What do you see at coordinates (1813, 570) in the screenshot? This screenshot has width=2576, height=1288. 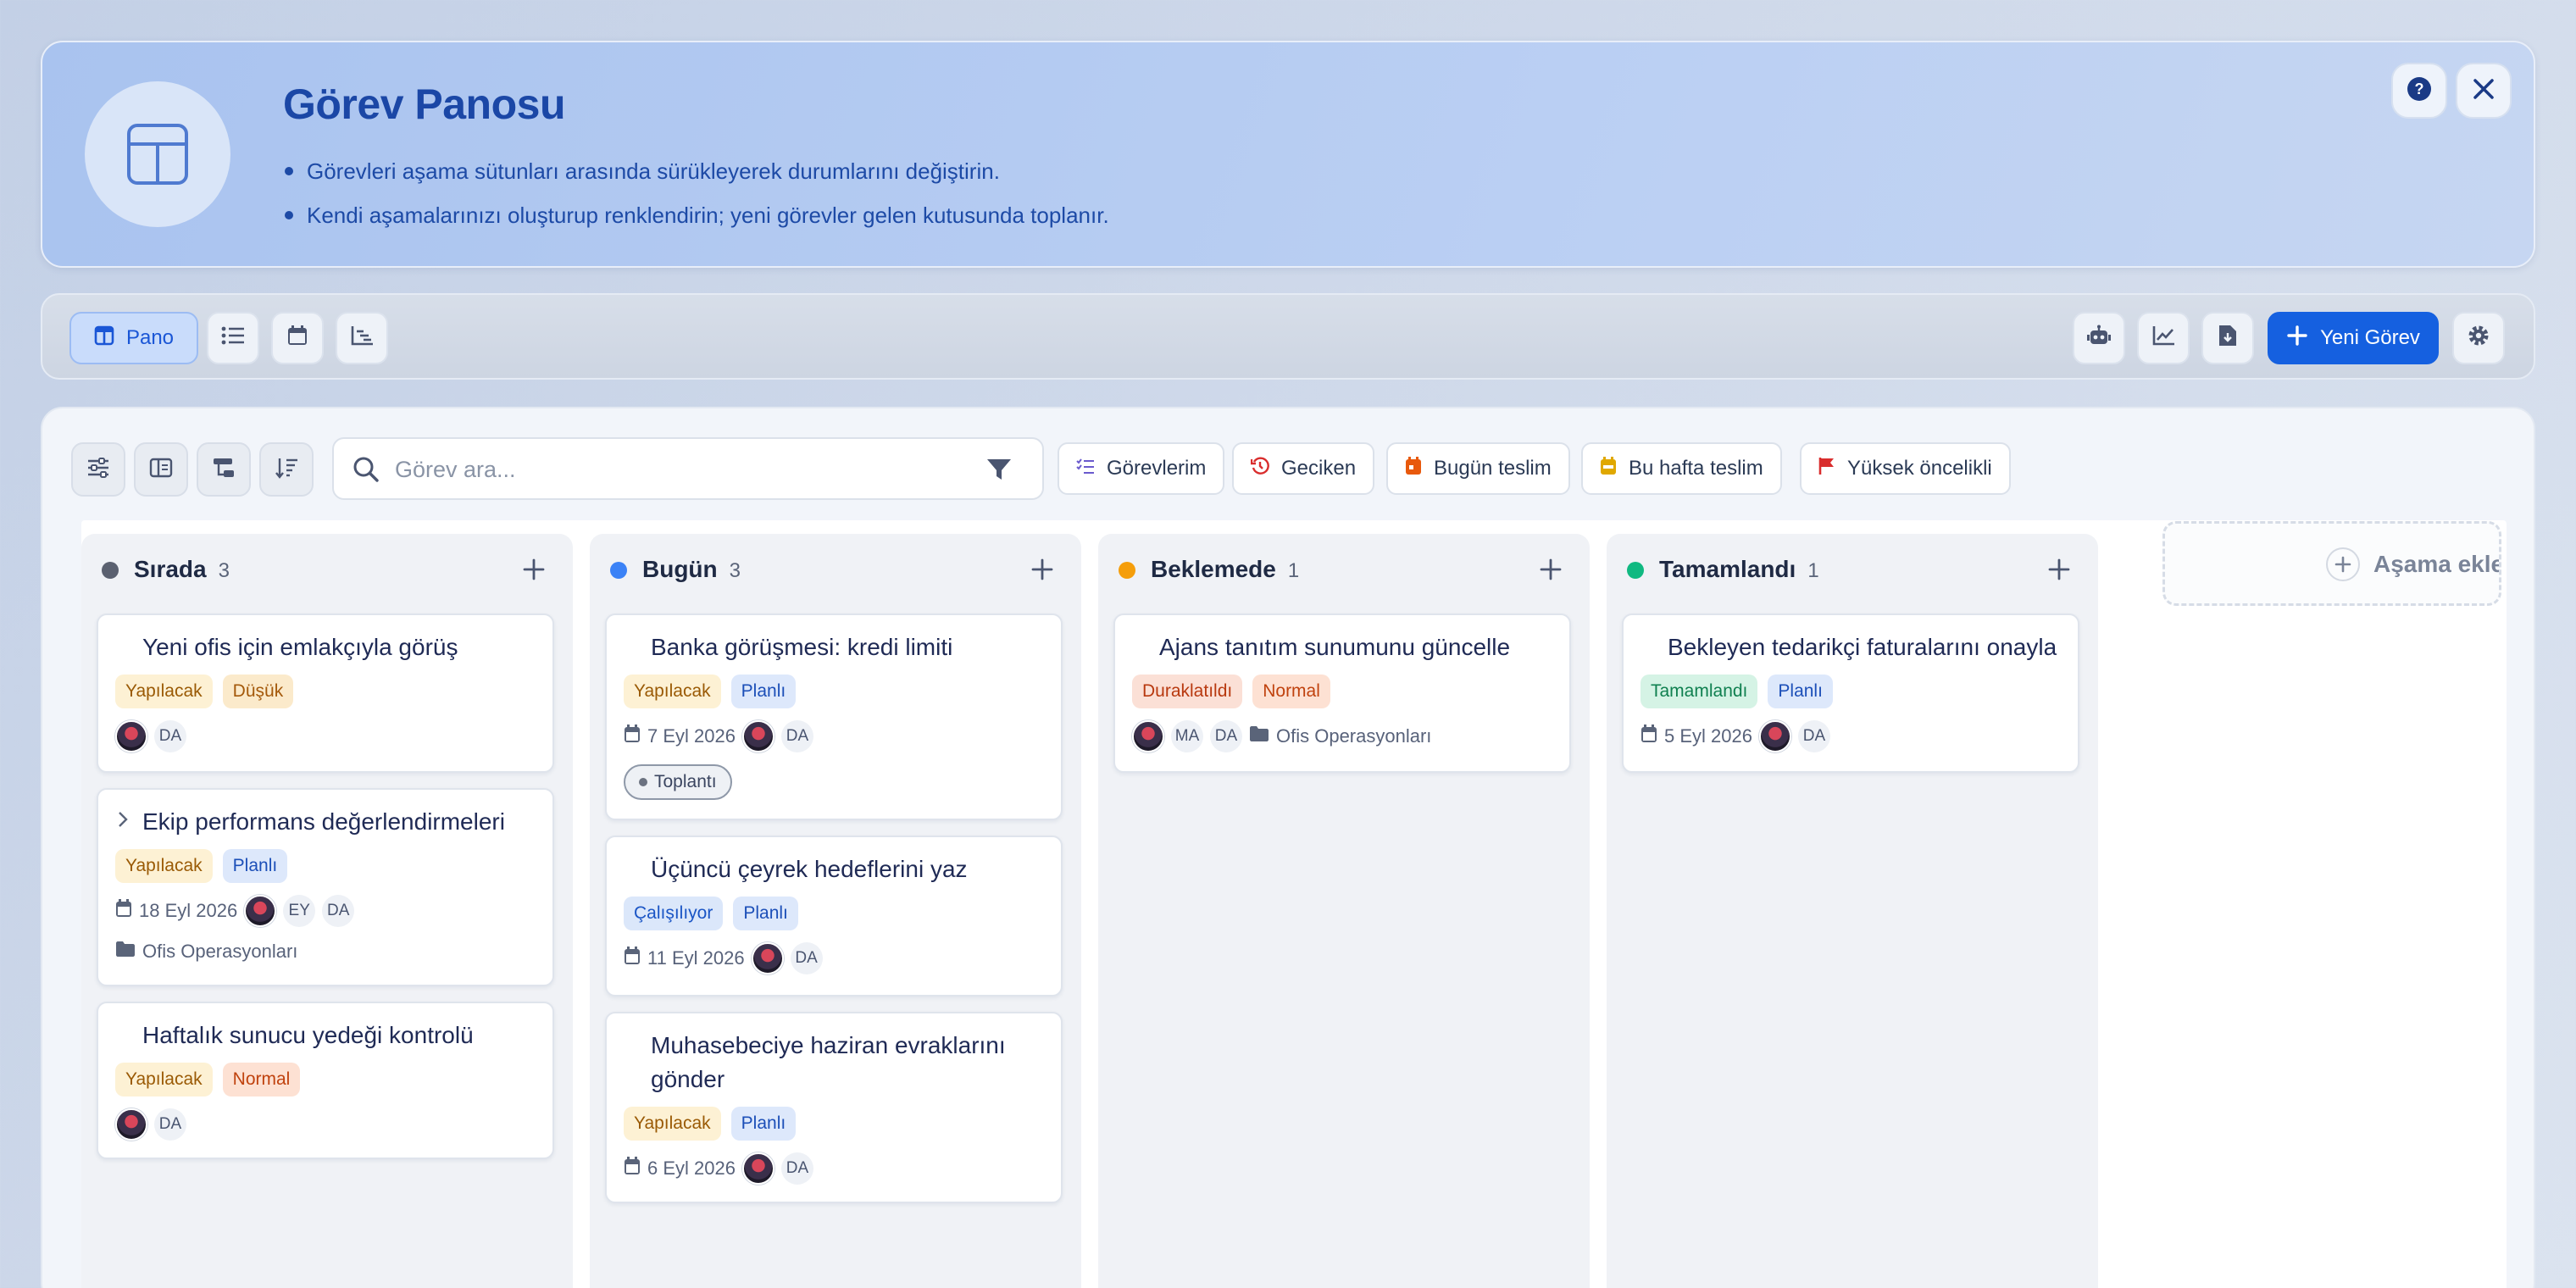 I see `column-count: 1` at bounding box center [1813, 570].